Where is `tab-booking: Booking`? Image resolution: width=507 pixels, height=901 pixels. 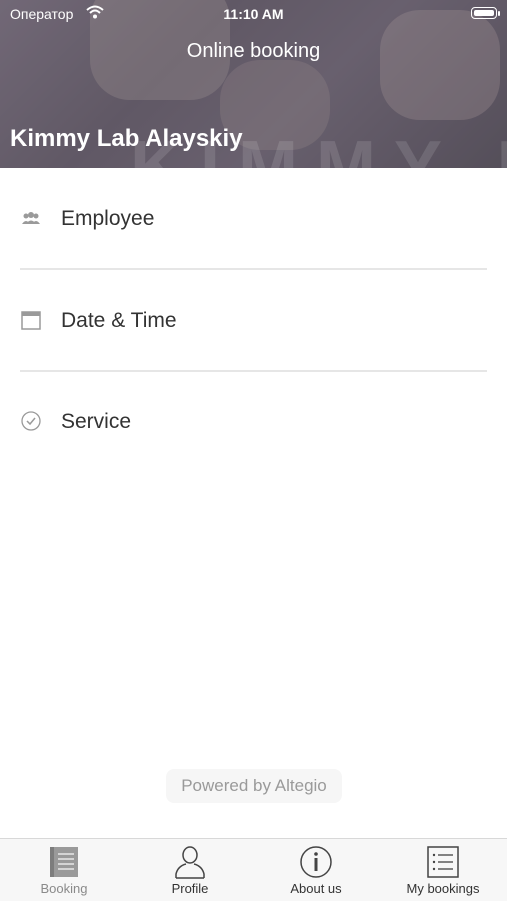
tab-booking: Booking is located at coordinates (64, 870).